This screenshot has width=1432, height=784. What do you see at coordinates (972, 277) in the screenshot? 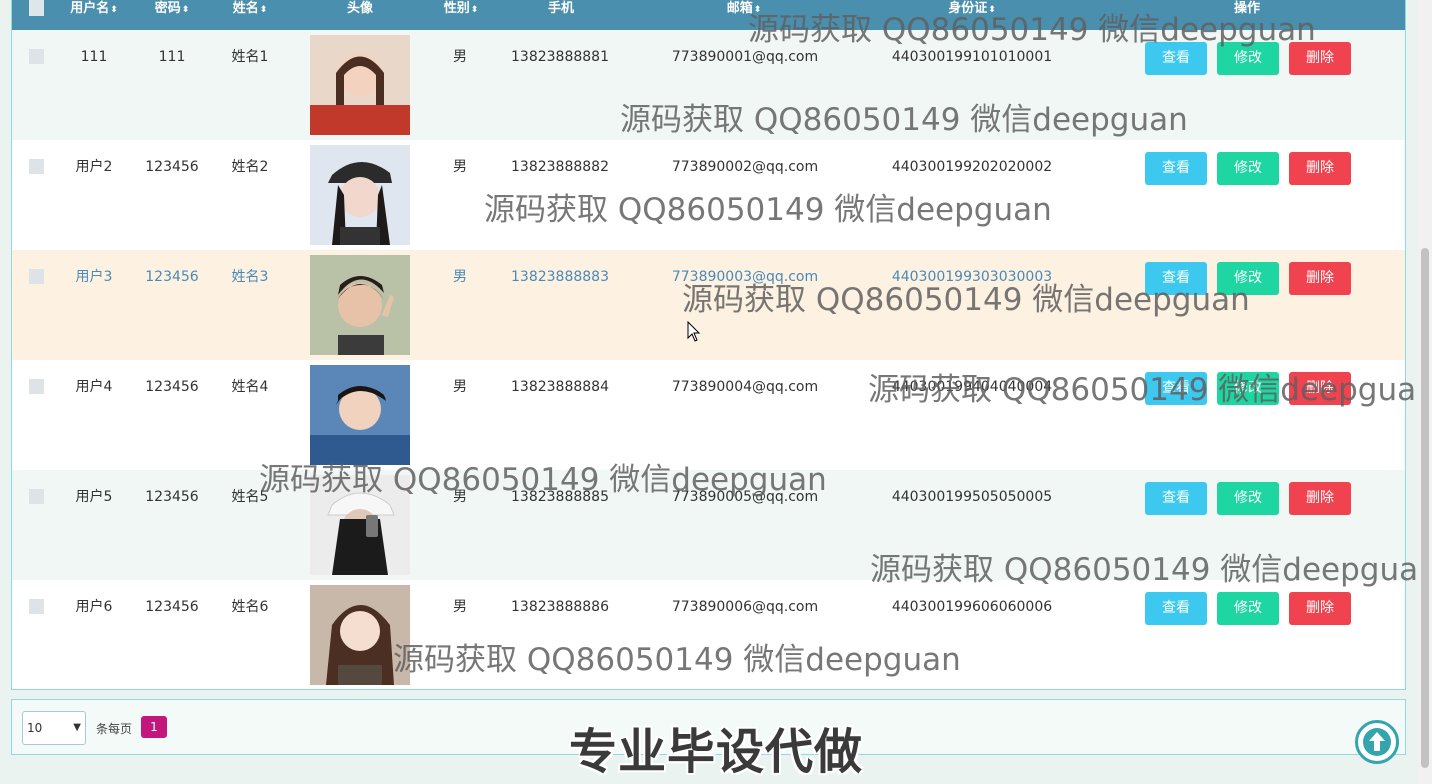
I see `cell-idcard: 440300199303030003` at bounding box center [972, 277].